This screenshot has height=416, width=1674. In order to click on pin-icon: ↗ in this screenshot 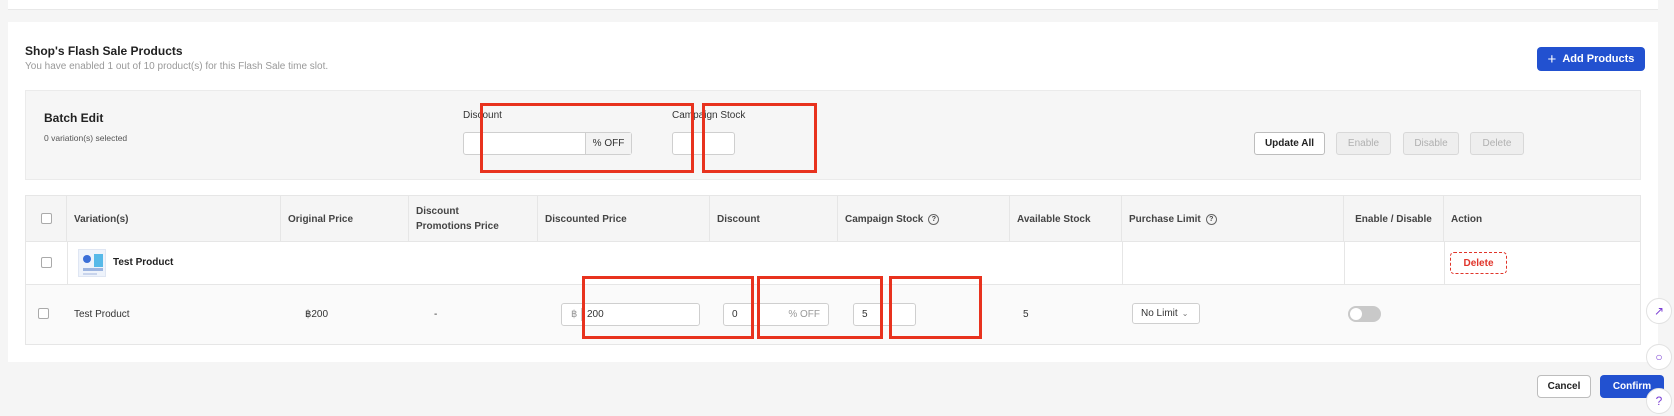, I will do `click(1659, 311)`.